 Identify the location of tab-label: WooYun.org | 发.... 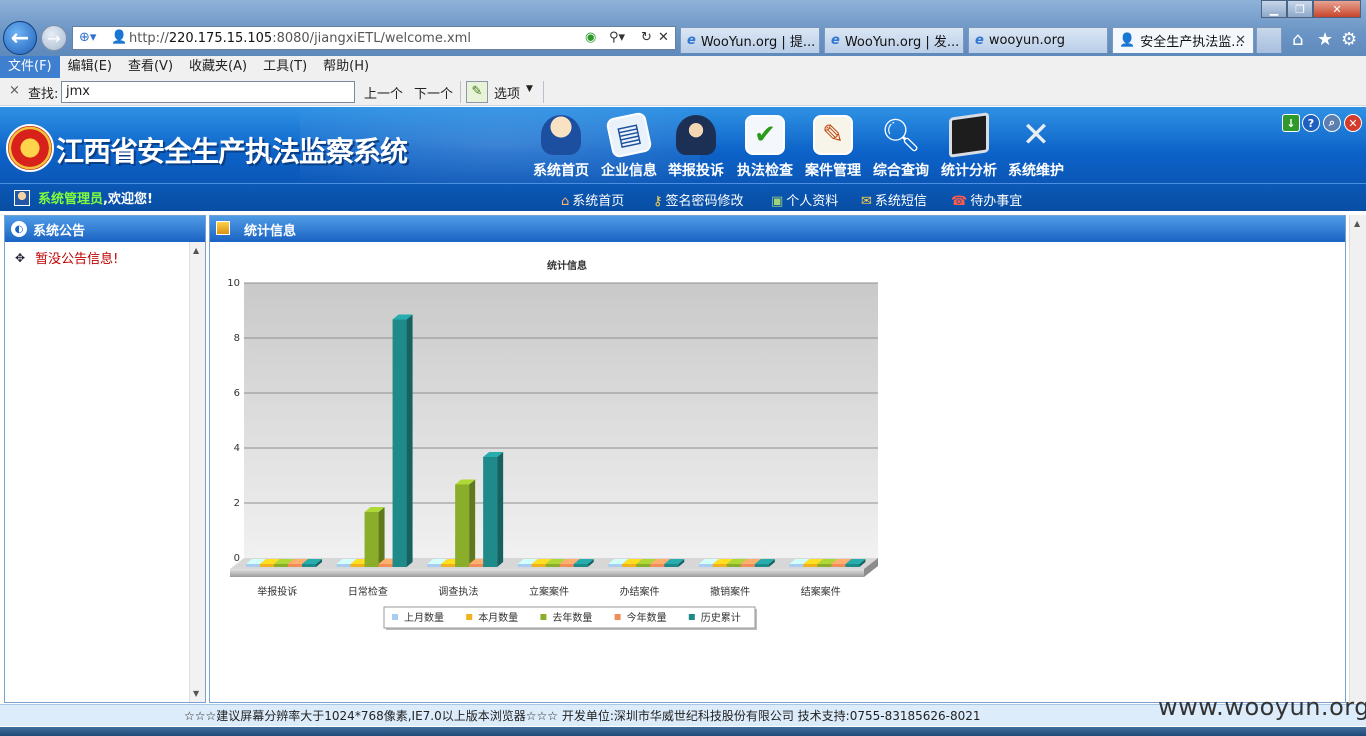
(902, 42).